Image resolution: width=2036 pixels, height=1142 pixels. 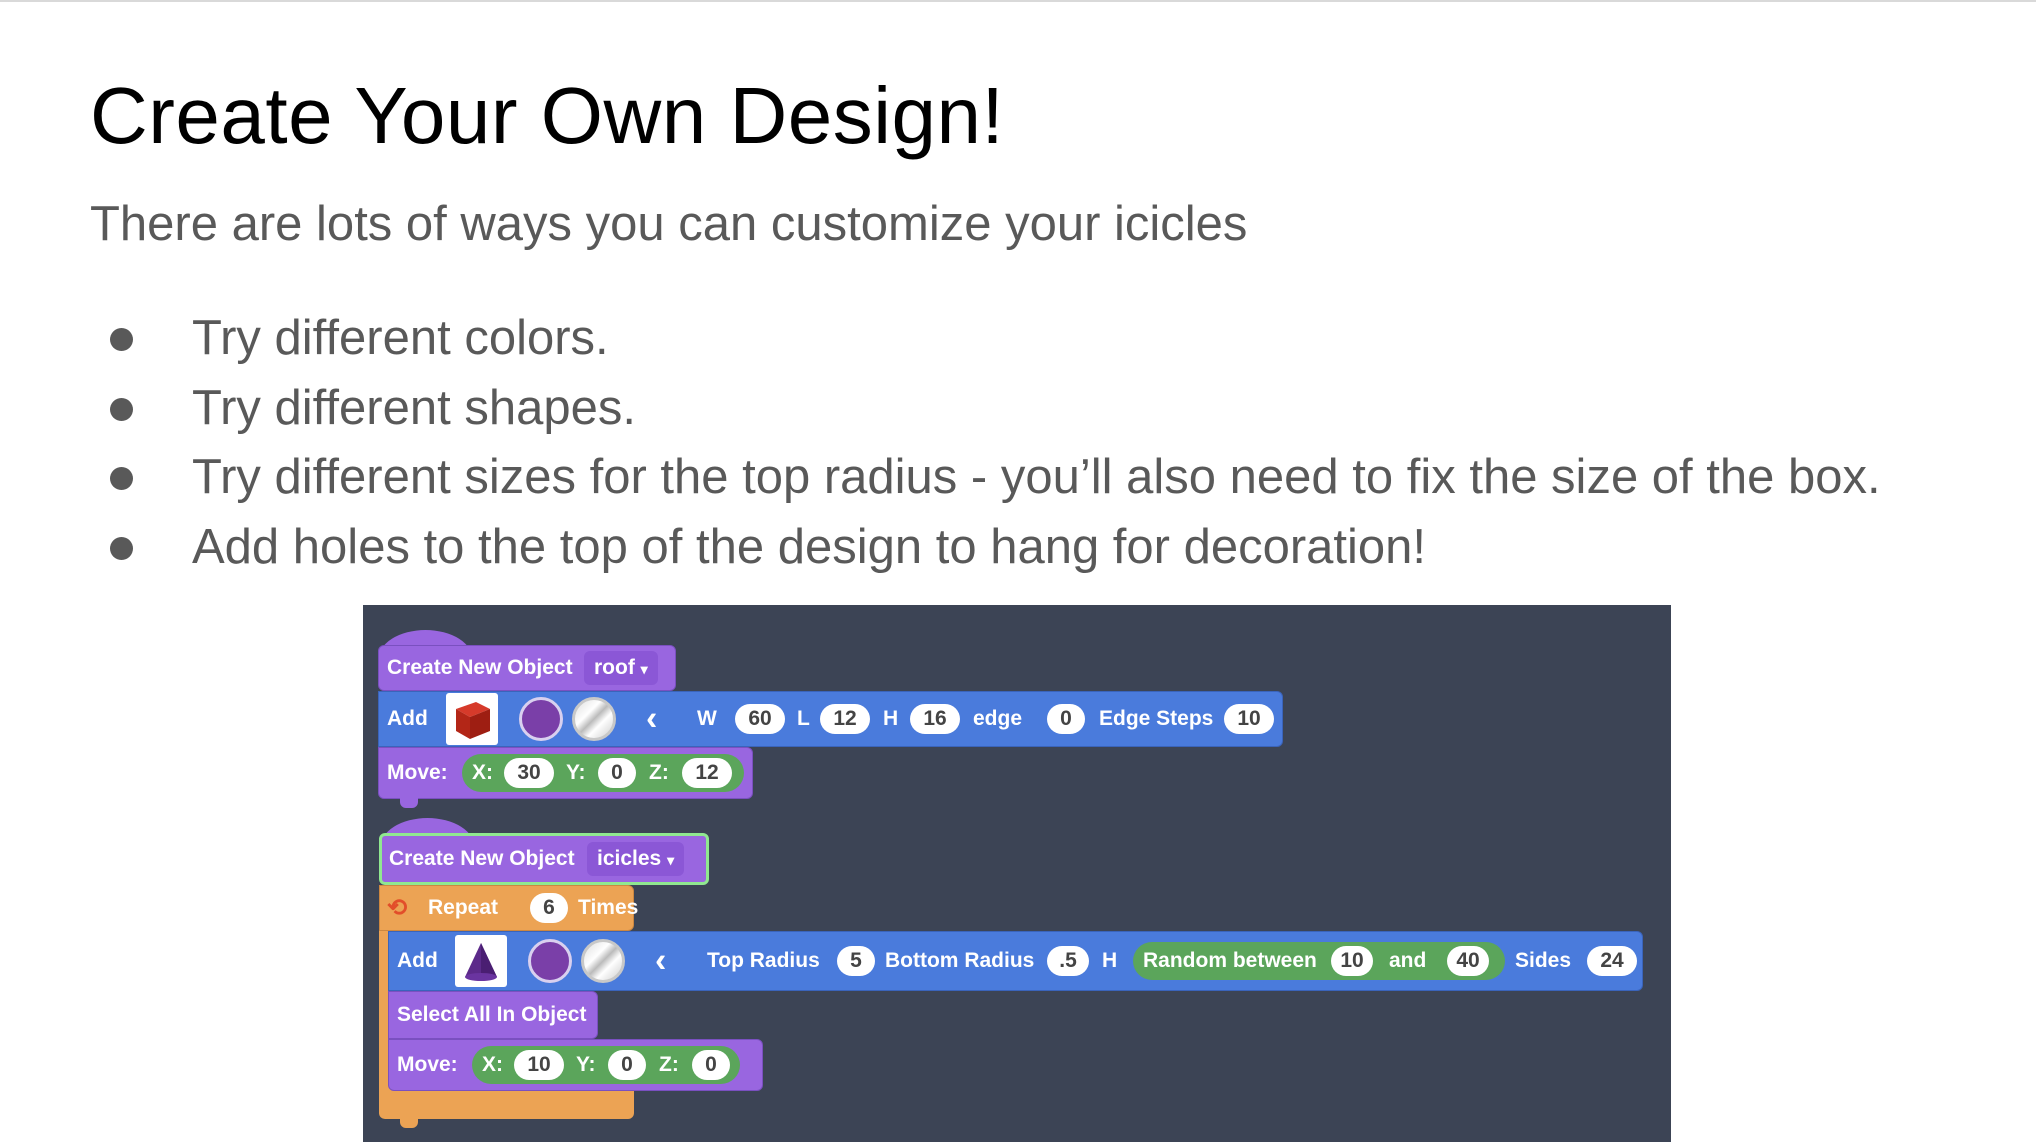 I want to click on height-input: 16, so click(x=935, y=719).